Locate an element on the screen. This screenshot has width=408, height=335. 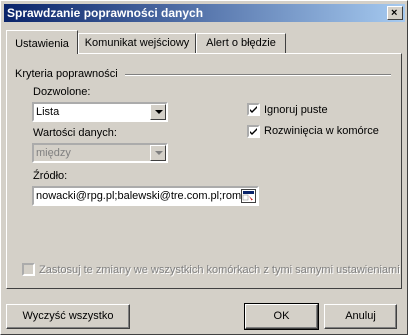
cancel-label: Anuluj is located at coordinates (360, 316).